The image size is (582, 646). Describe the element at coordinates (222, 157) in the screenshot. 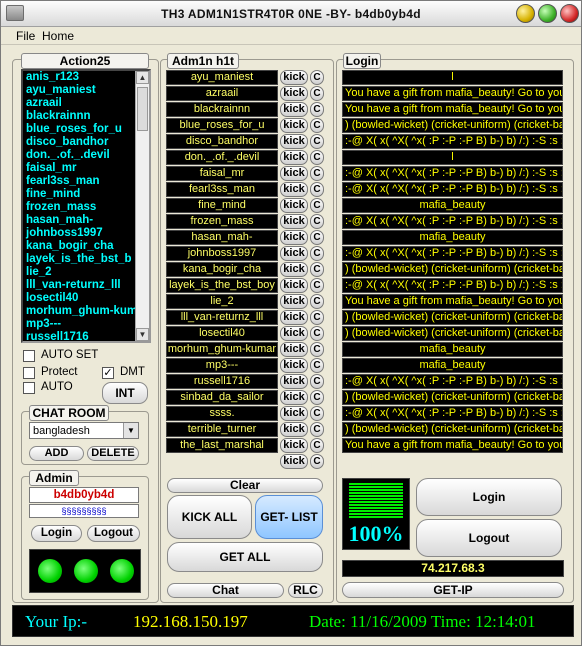

I see `hit-user-name: don._.of._.devil` at that location.